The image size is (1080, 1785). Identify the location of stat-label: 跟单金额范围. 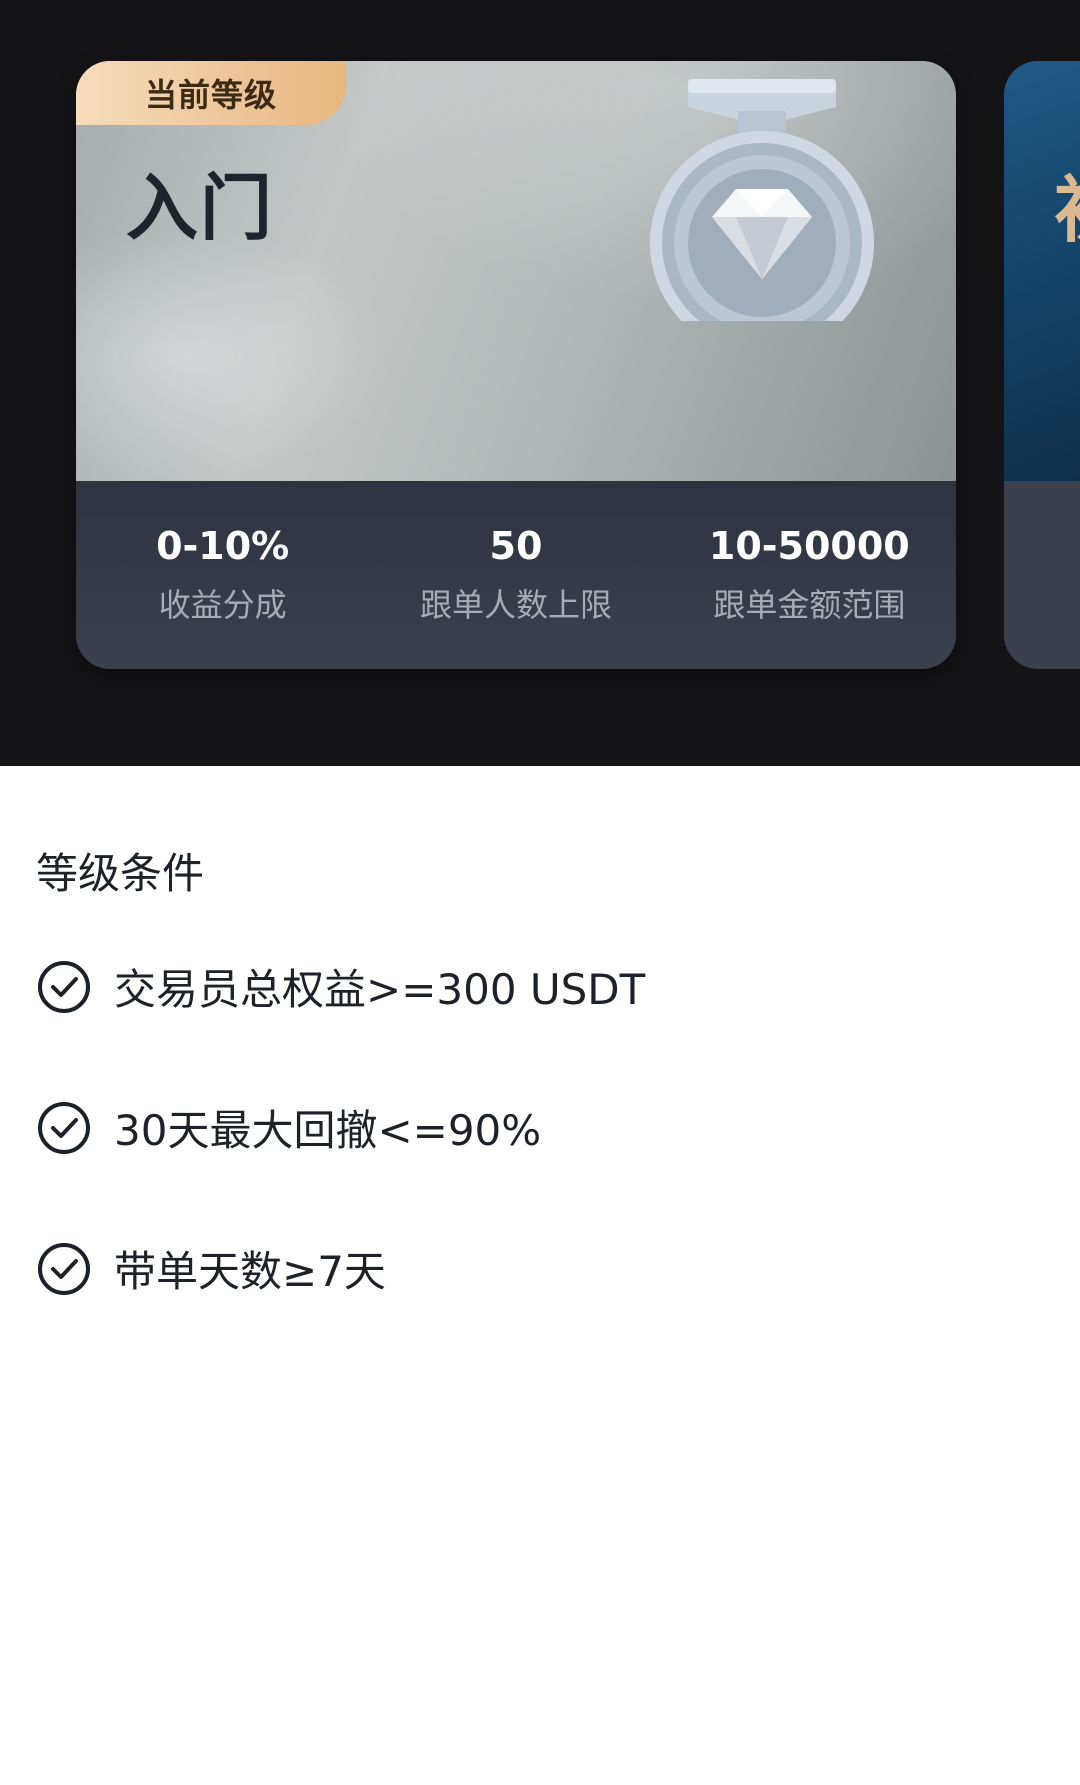
(809, 605).